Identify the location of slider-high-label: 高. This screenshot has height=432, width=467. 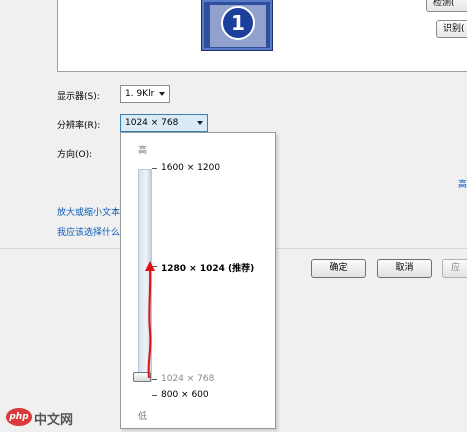
(143, 151).